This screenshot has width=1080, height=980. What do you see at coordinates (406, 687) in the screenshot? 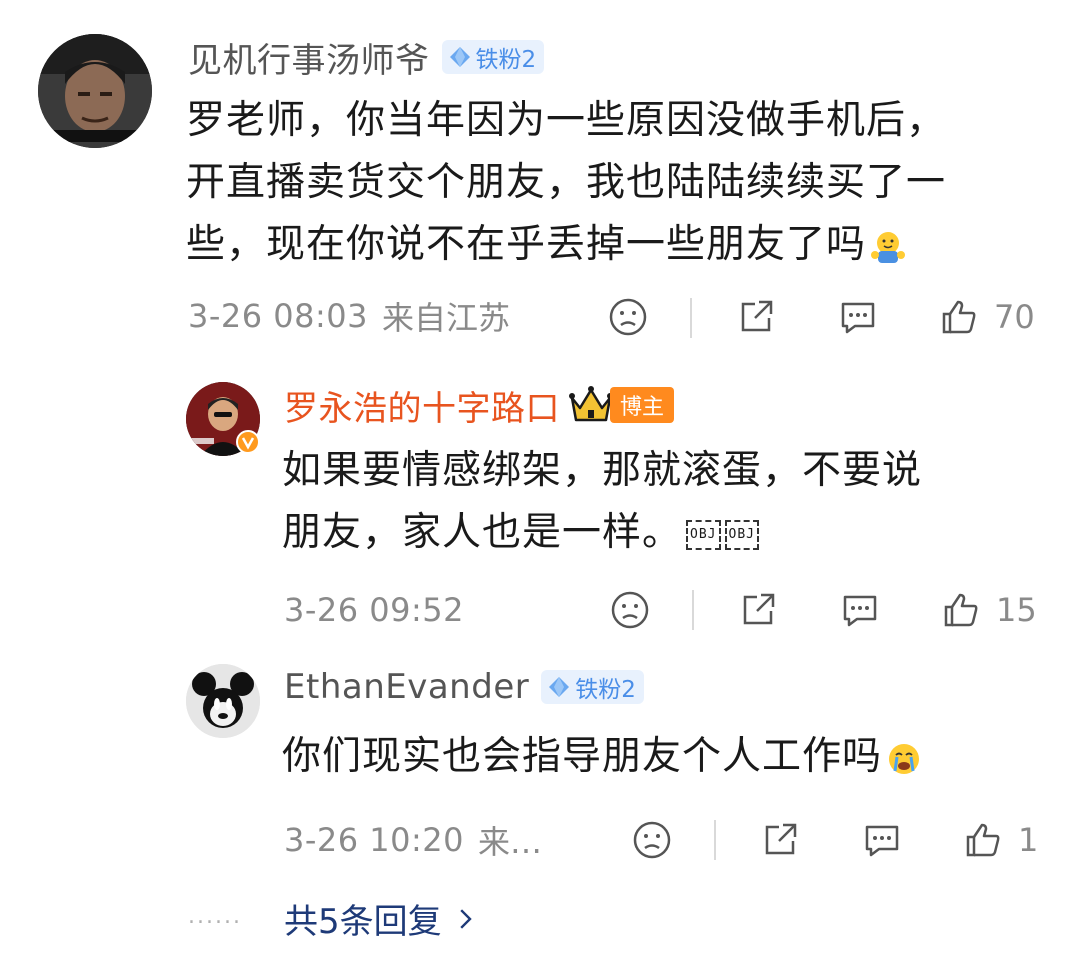
I see `username: EthanEvander` at bounding box center [406, 687].